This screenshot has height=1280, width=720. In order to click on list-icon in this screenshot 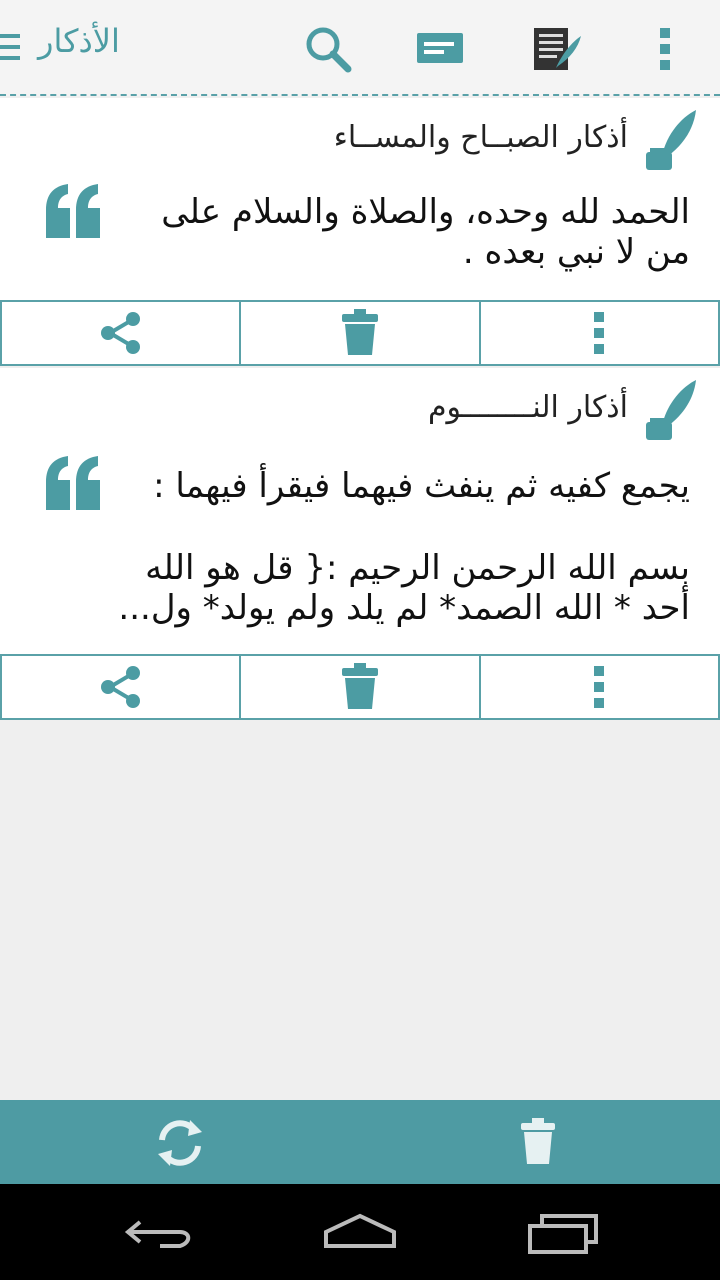, I will do `click(441, 49)`.